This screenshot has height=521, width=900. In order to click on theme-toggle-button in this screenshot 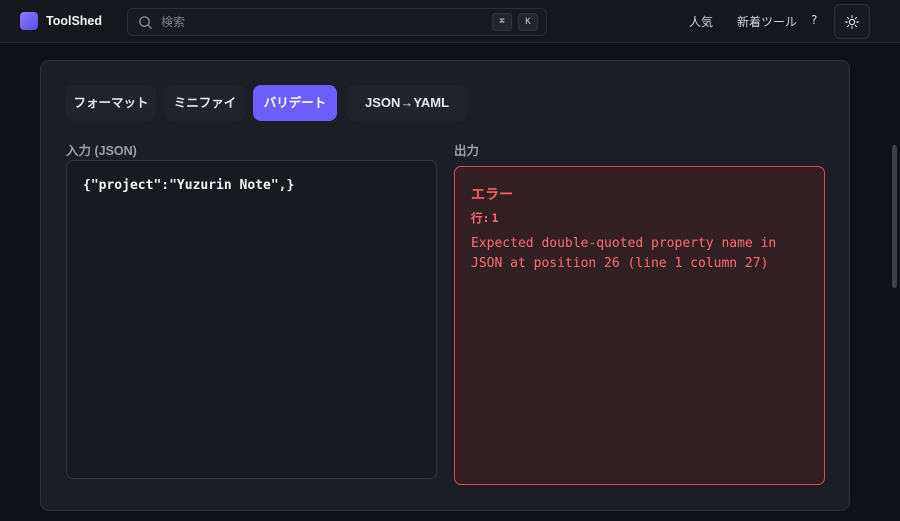, I will do `click(852, 21)`.